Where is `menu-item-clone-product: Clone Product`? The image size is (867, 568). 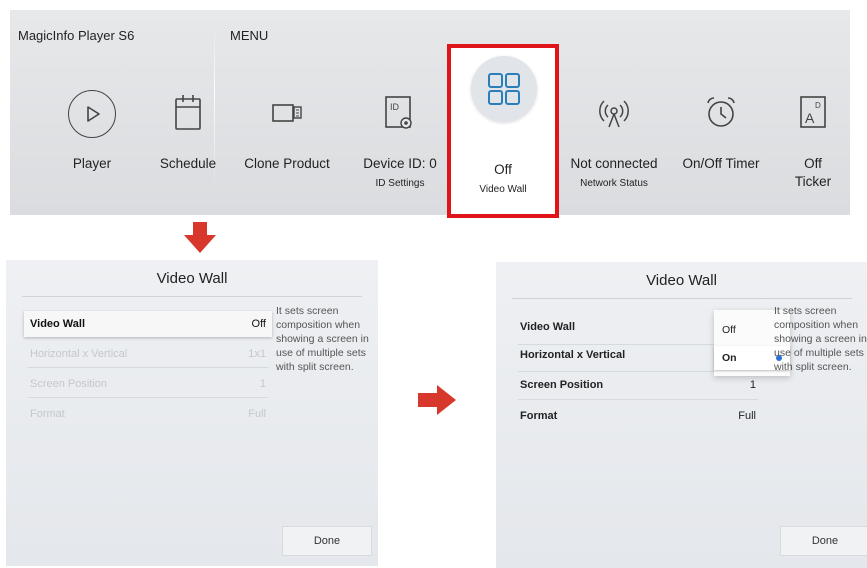 menu-item-clone-product: Clone Product is located at coordinates (287, 112).